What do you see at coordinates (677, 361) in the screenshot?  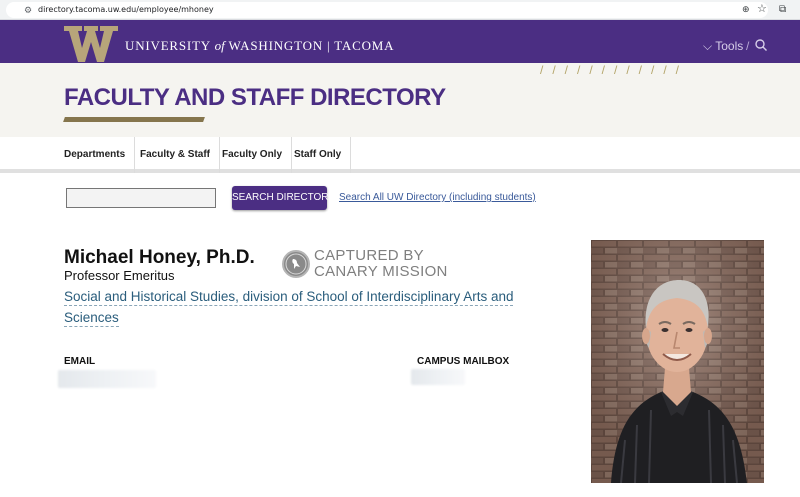 I see `profile-photo` at bounding box center [677, 361].